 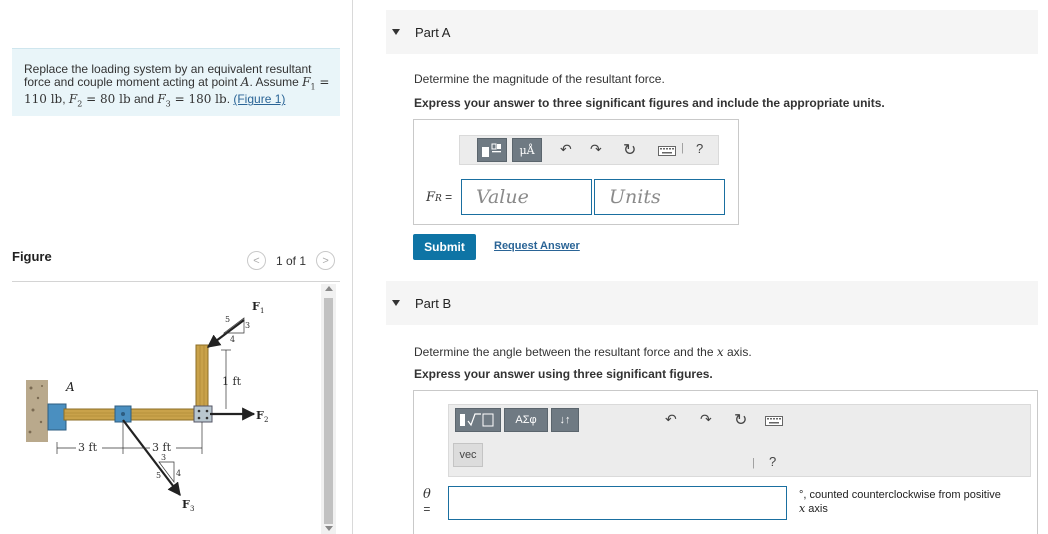 I want to click on prev-figure-button: <, so click(x=256, y=260).